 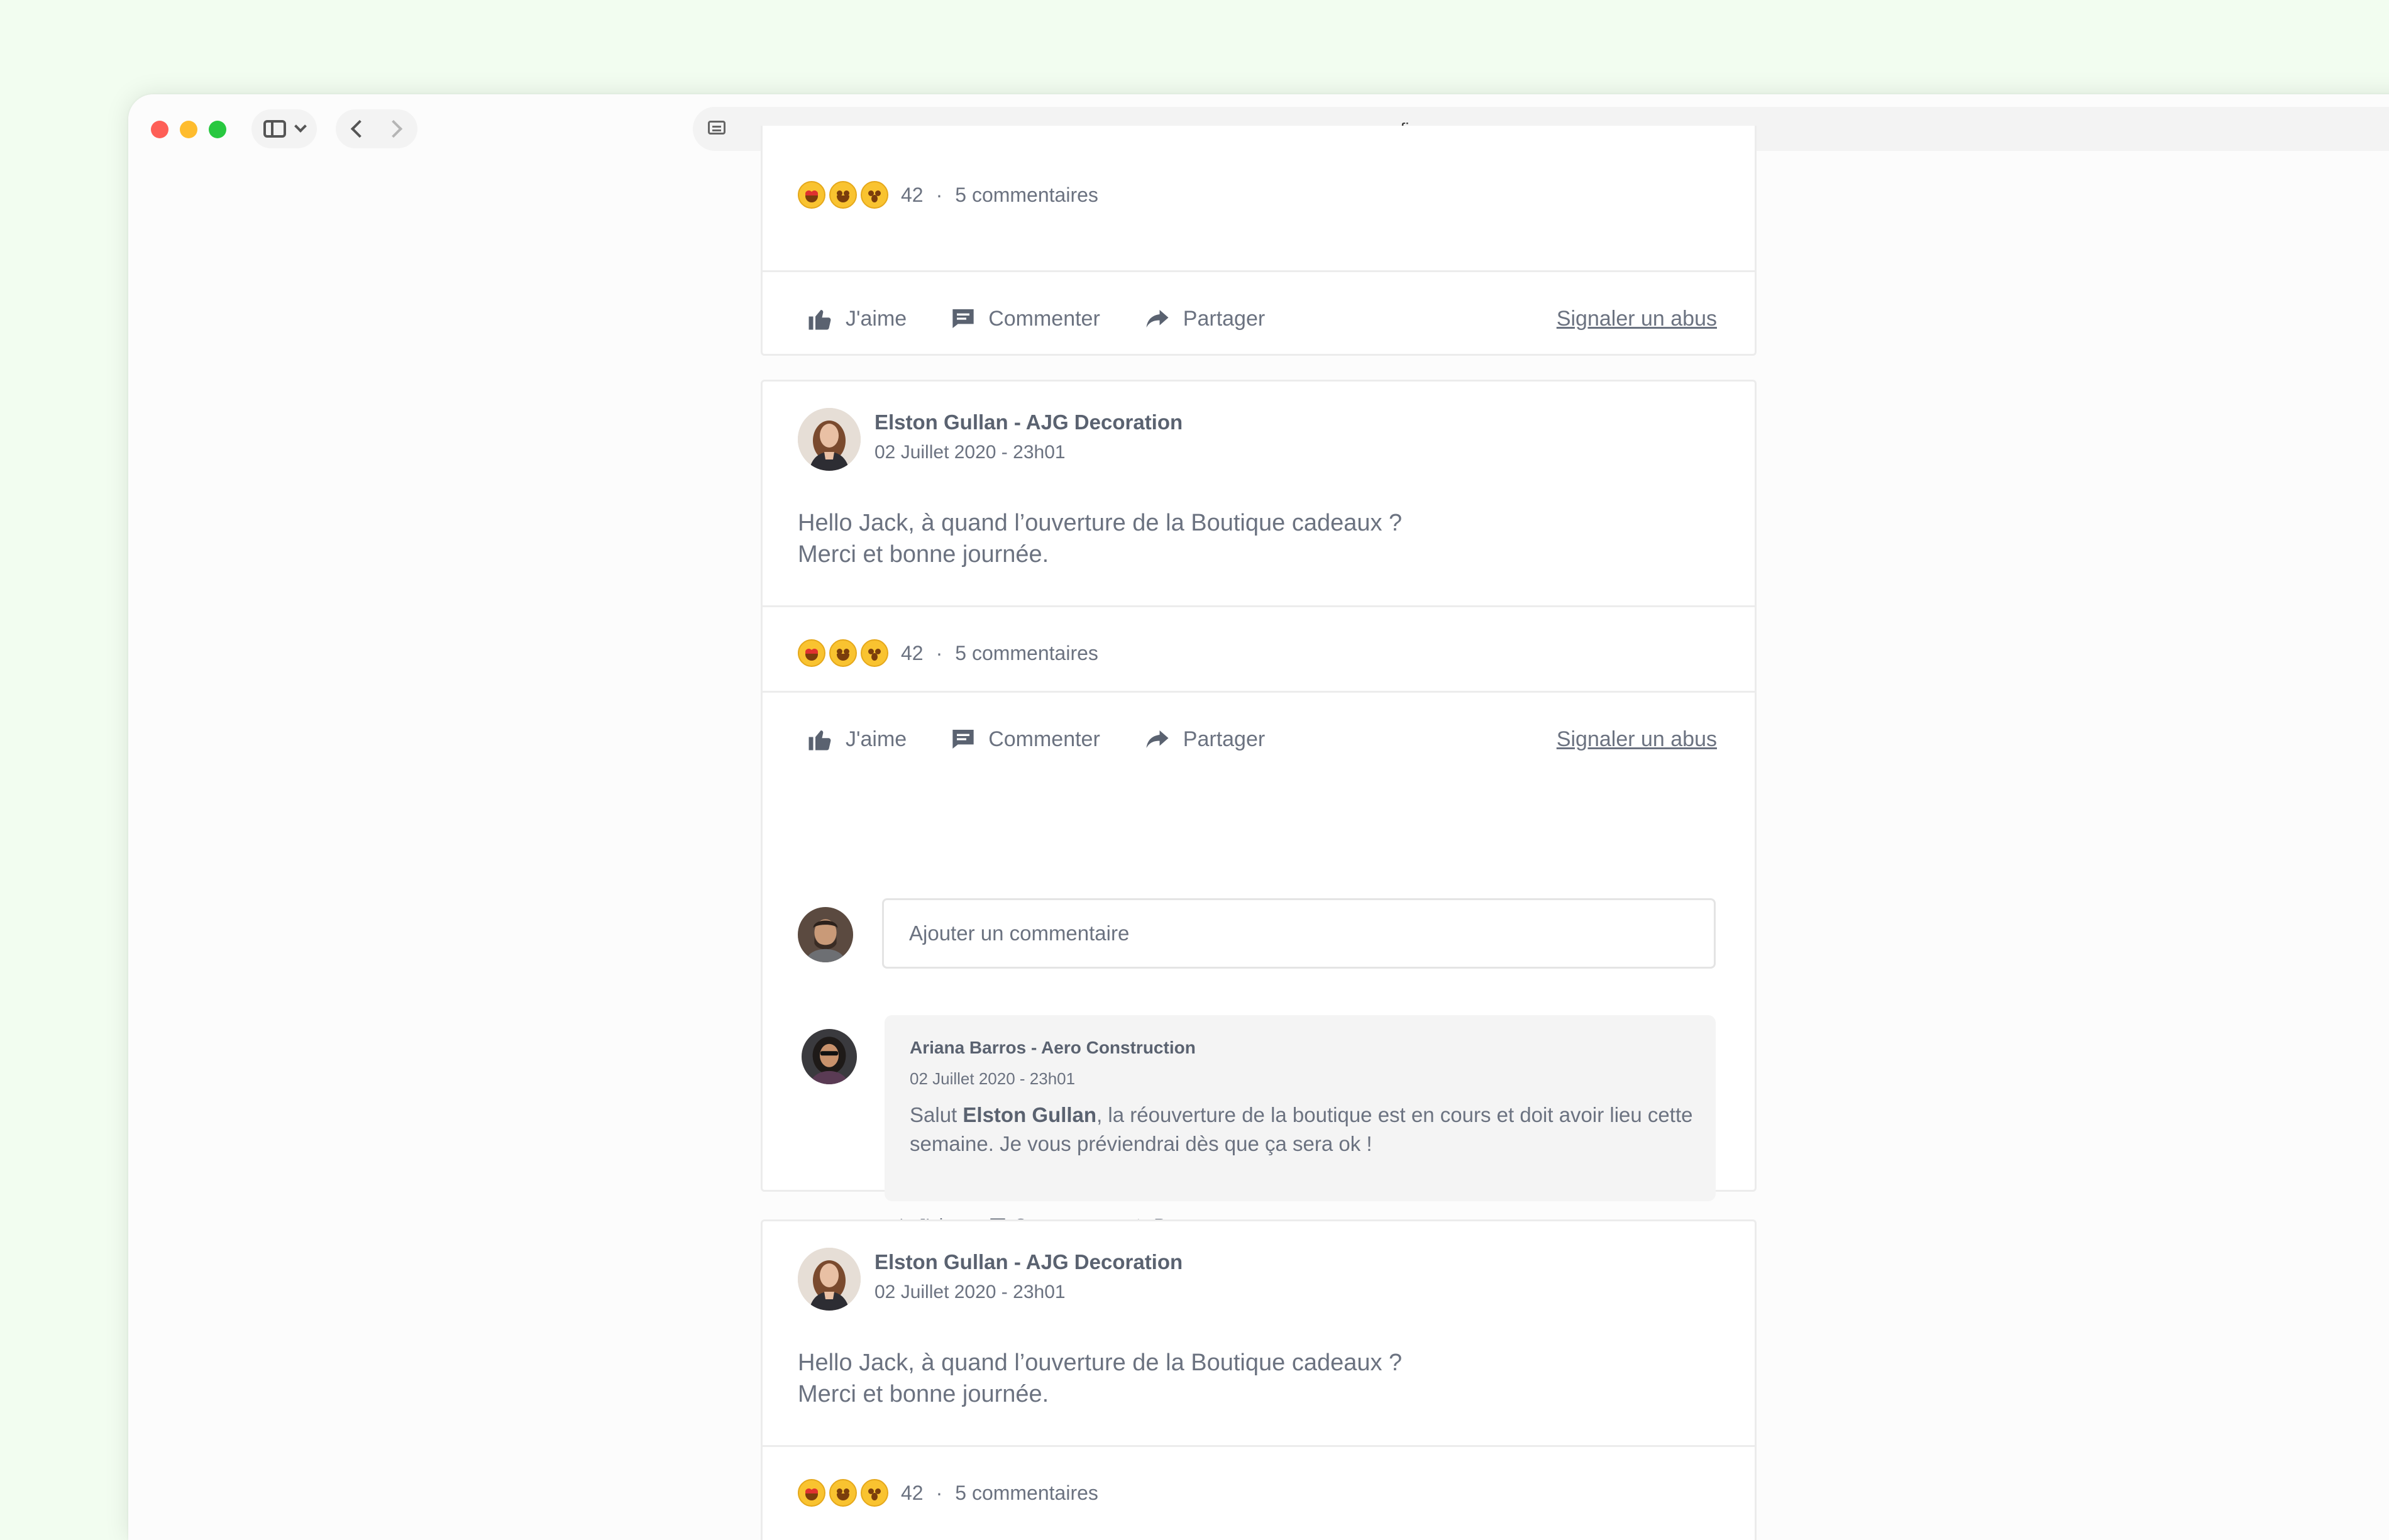 I want to click on sidebar-toggle-button, so click(x=284, y=128).